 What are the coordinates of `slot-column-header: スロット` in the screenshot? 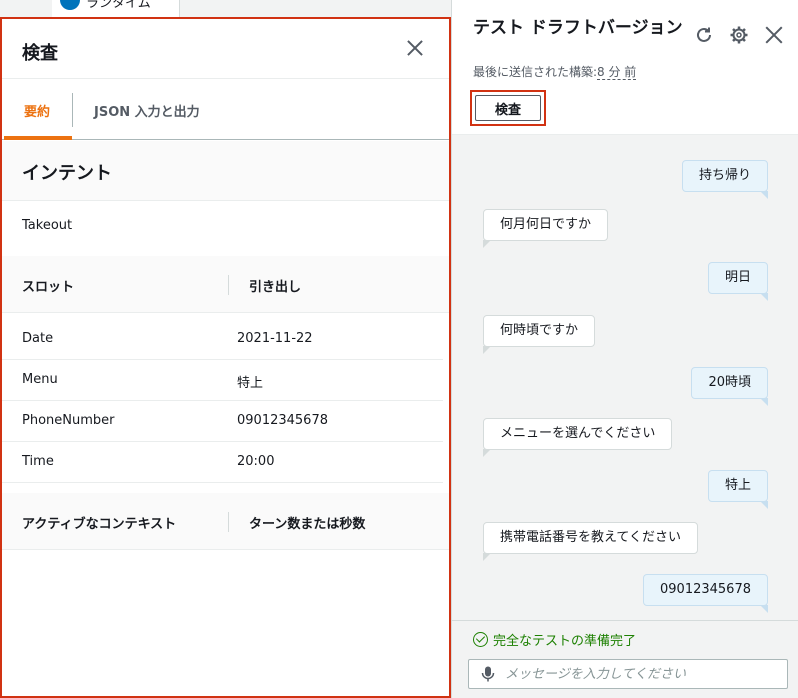 It's located at (48, 287).